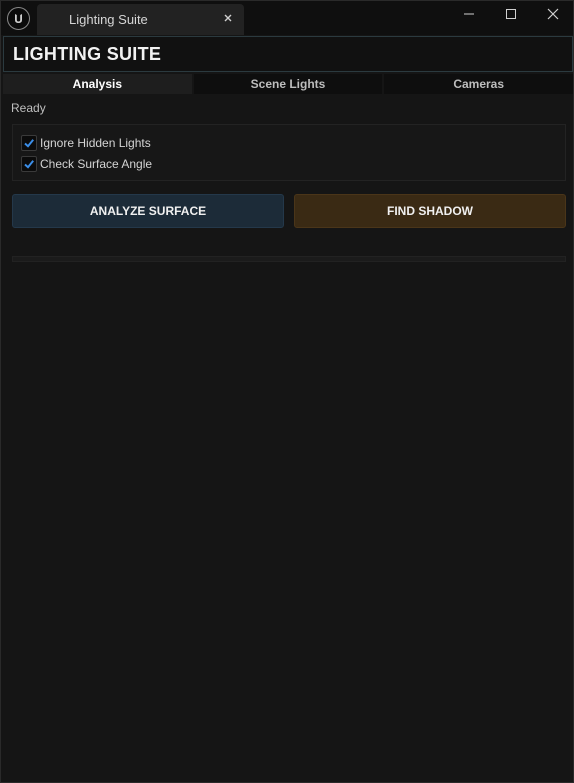 This screenshot has width=574, height=783. Describe the element at coordinates (289, 152) in the screenshot. I see `options-group: Ignore Hidden Lights Check Surface Angle` at that location.